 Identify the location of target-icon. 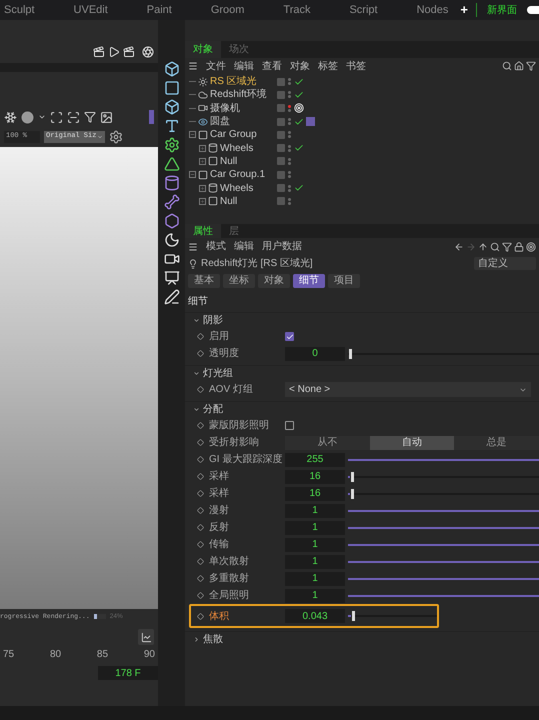
(531, 247).